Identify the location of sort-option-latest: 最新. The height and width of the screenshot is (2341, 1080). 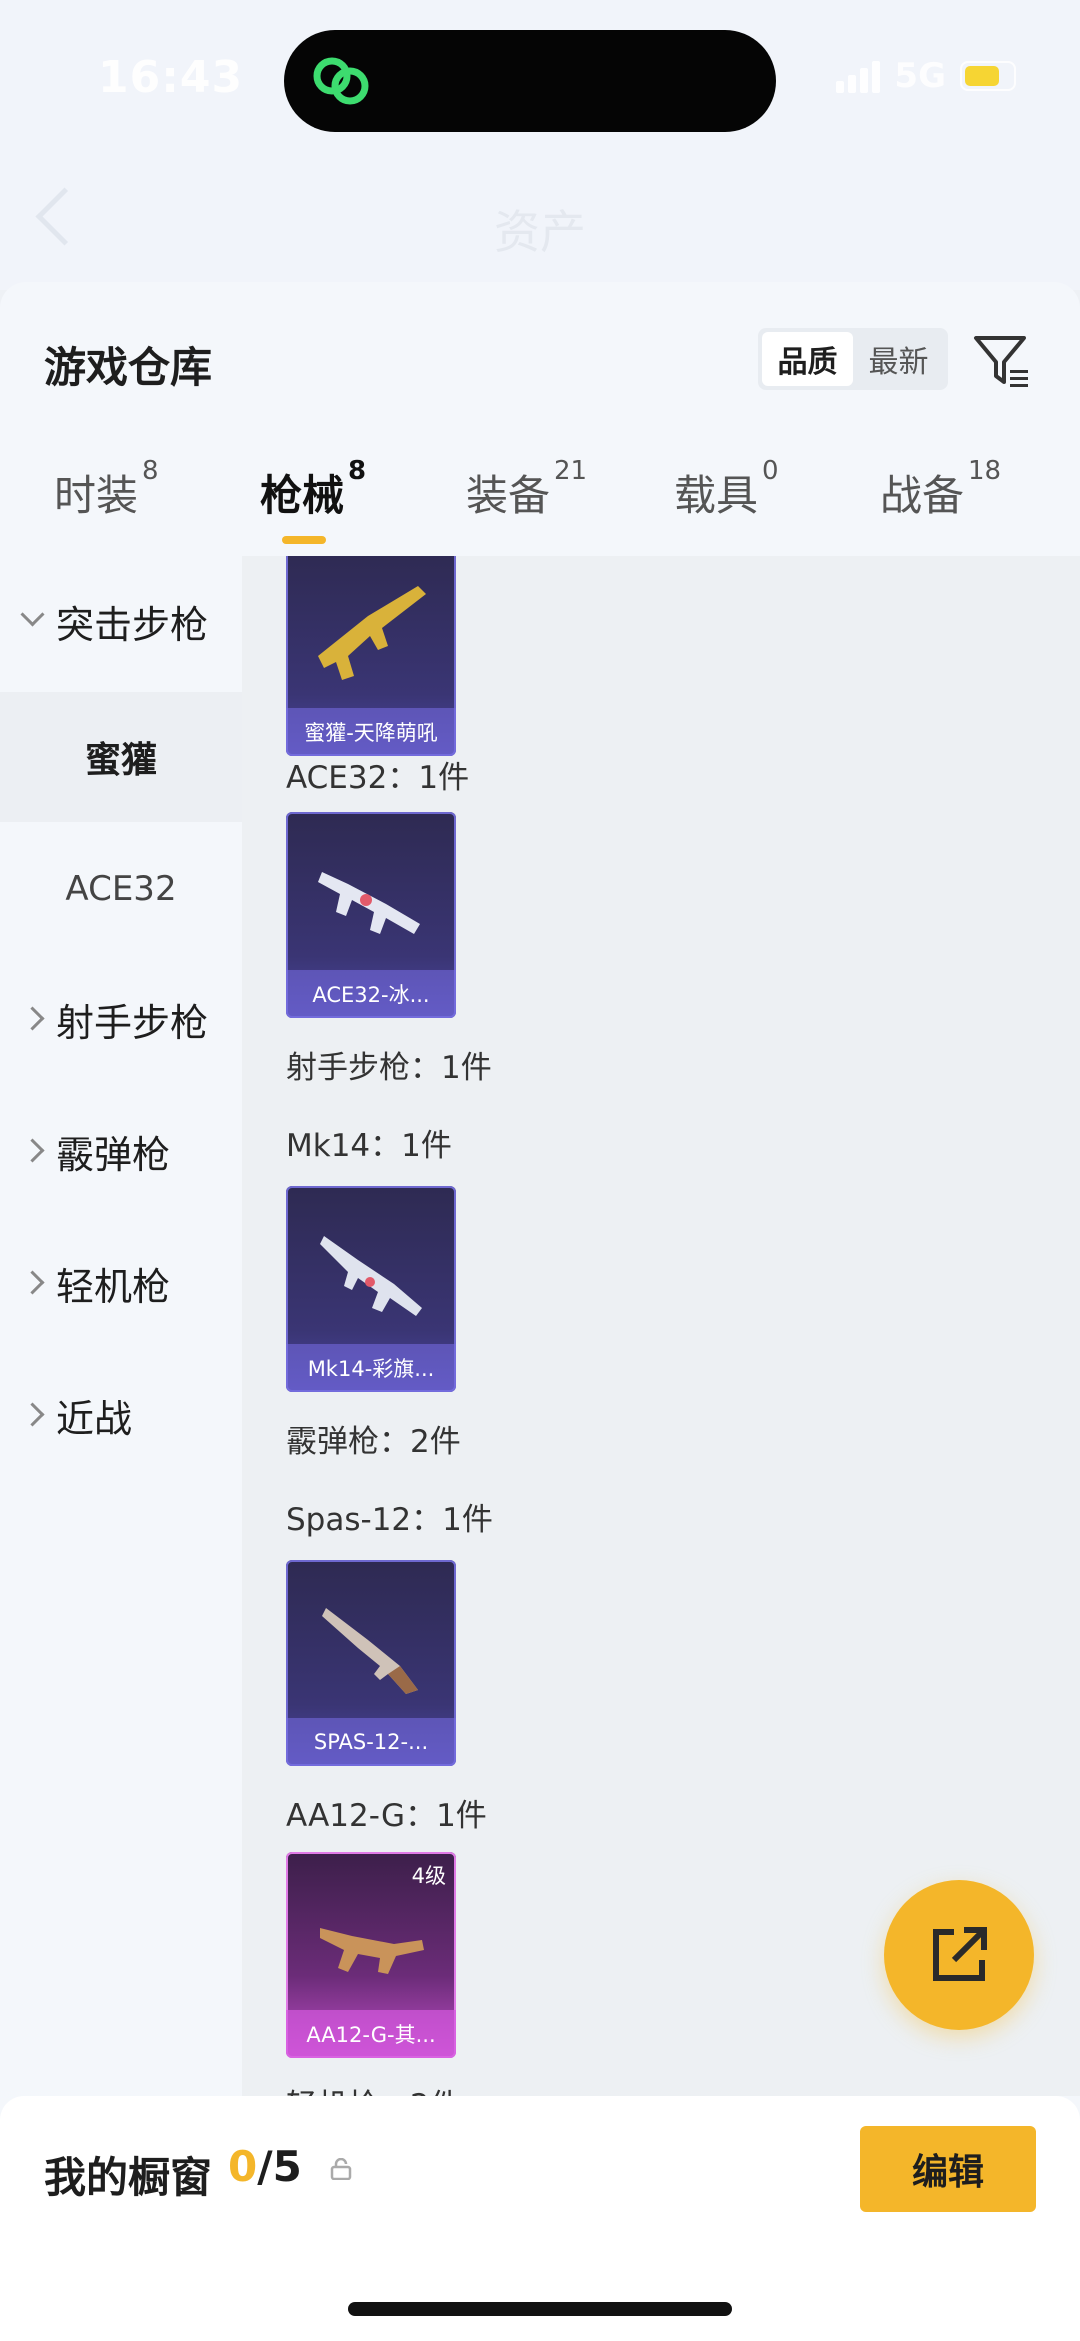
(898, 359).